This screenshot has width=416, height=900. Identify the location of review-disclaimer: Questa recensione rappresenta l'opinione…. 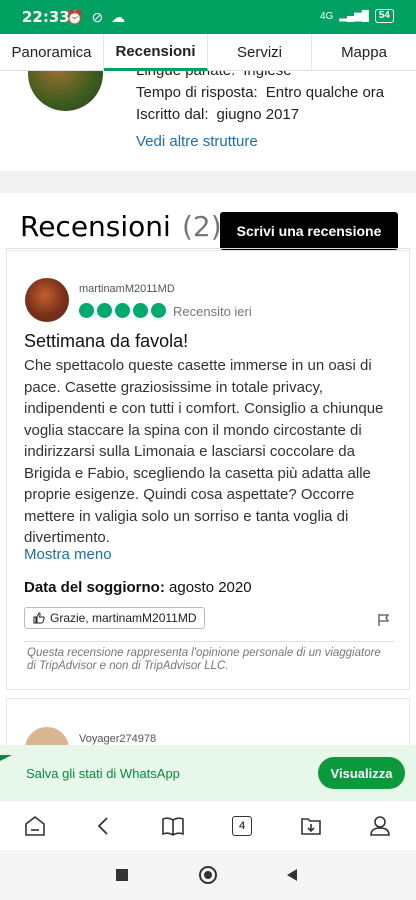
(204, 659).